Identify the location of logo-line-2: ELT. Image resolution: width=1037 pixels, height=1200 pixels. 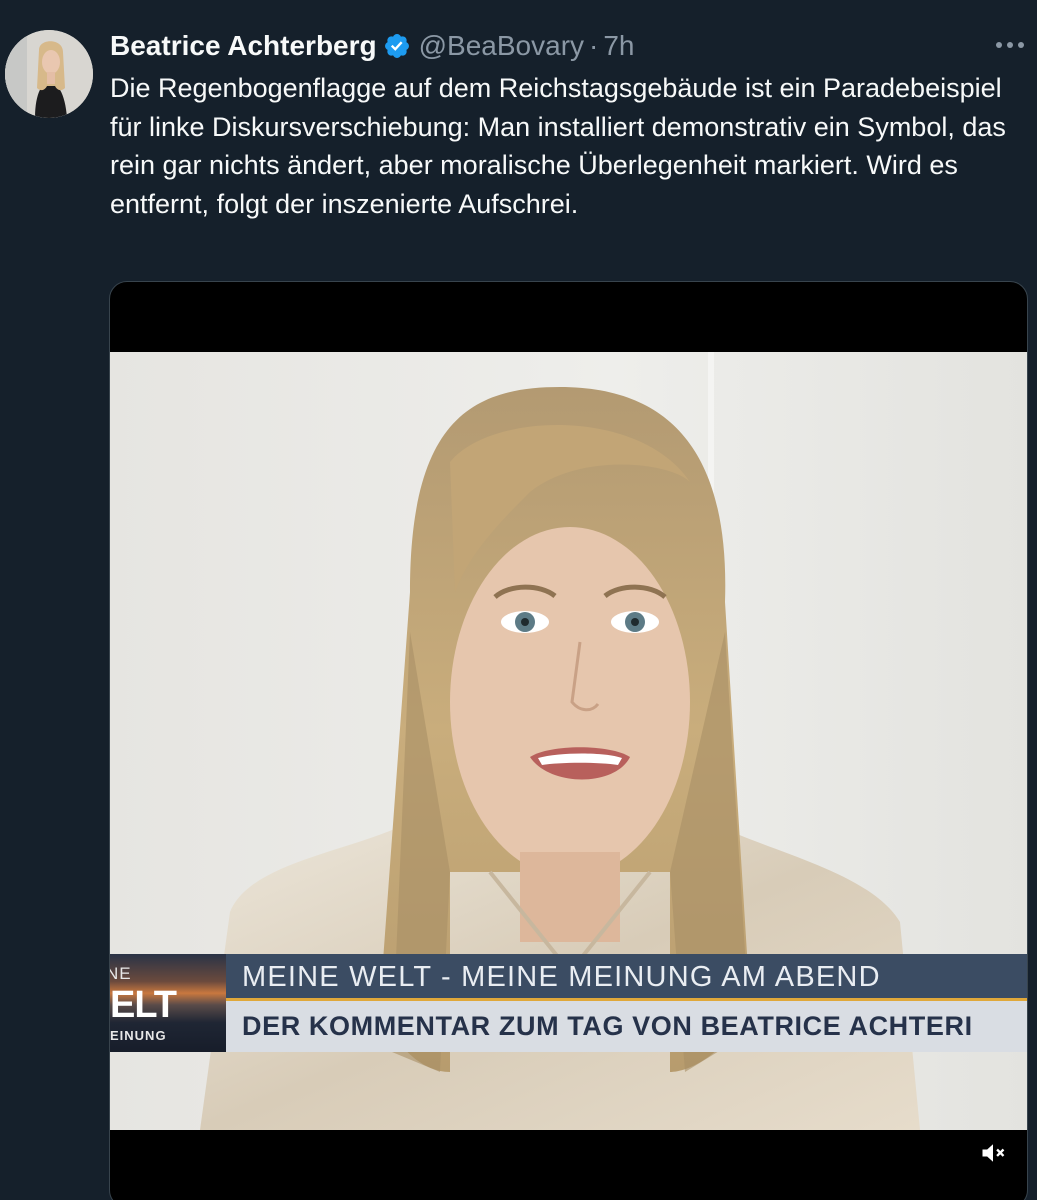
(143, 1005).